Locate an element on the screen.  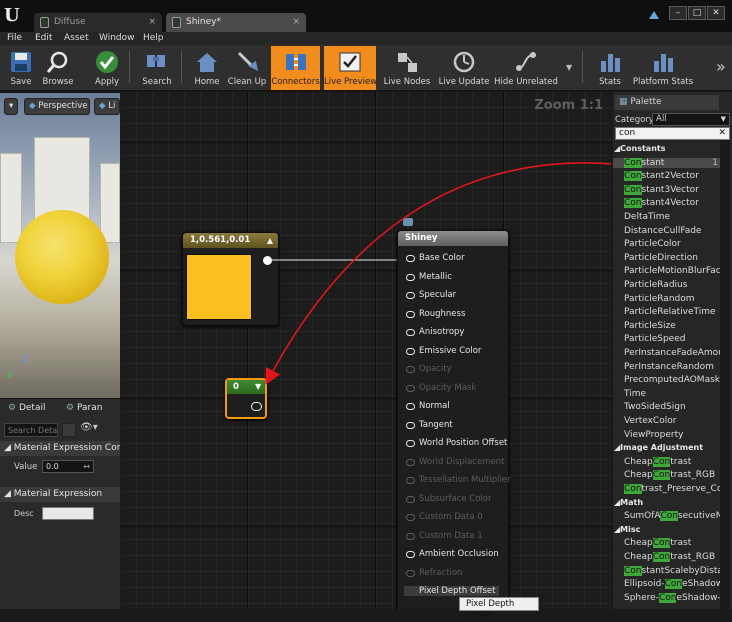
palette-item: Constant 1 is located at coordinates (666, 162).